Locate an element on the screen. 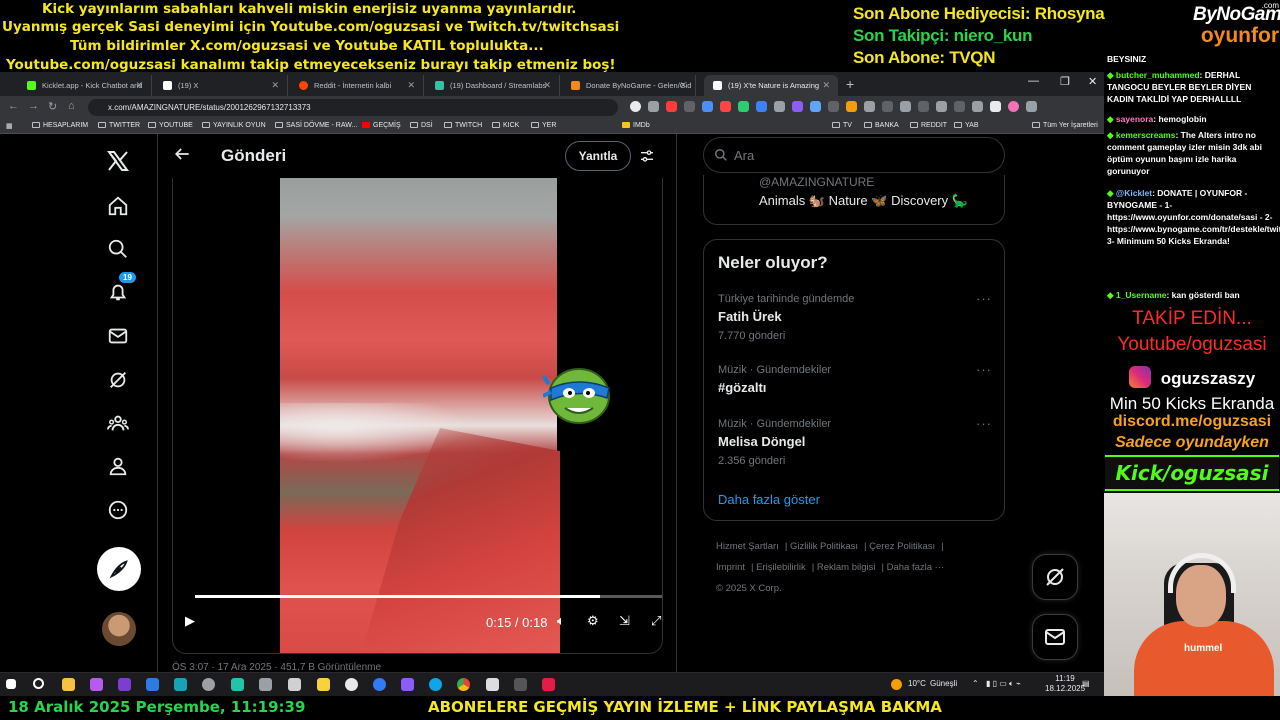  forward-button: → is located at coordinates (33, 106).